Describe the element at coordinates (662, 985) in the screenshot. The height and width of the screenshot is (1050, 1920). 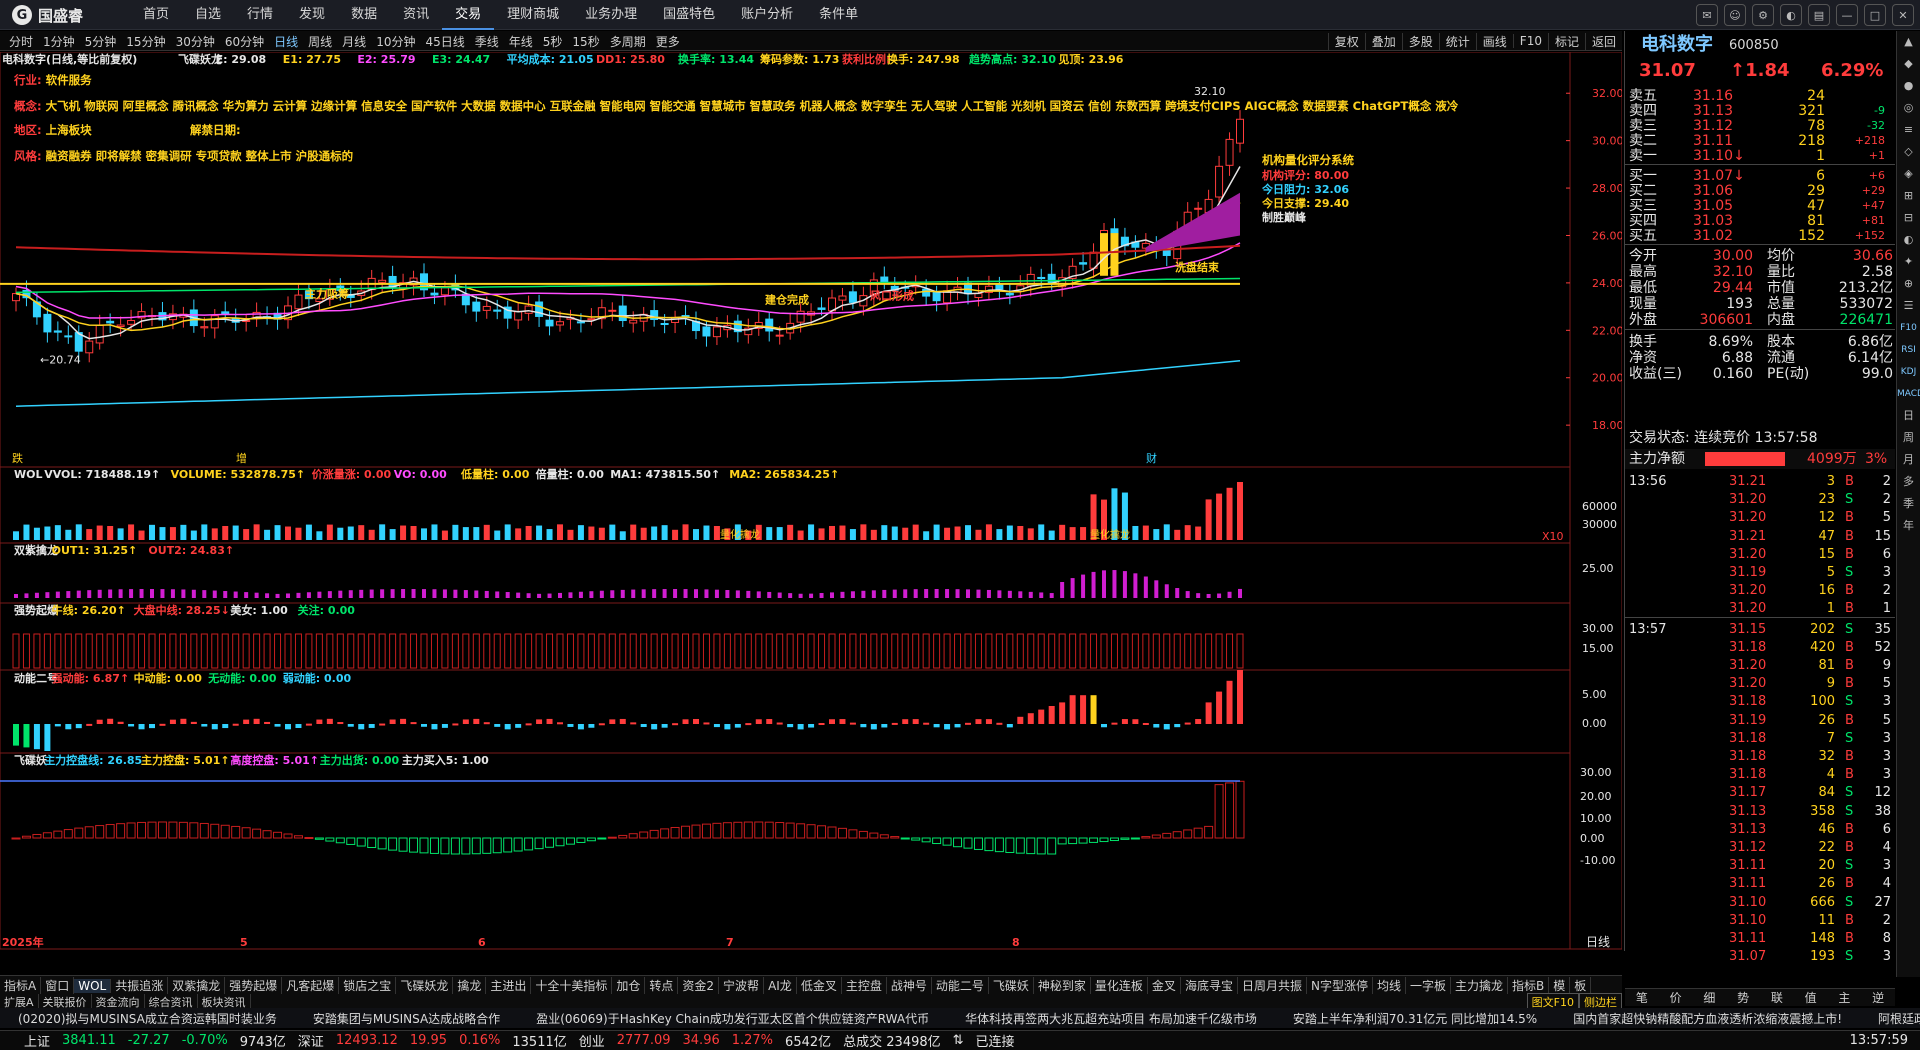
I see `indicator-tab: 转点` at that location.